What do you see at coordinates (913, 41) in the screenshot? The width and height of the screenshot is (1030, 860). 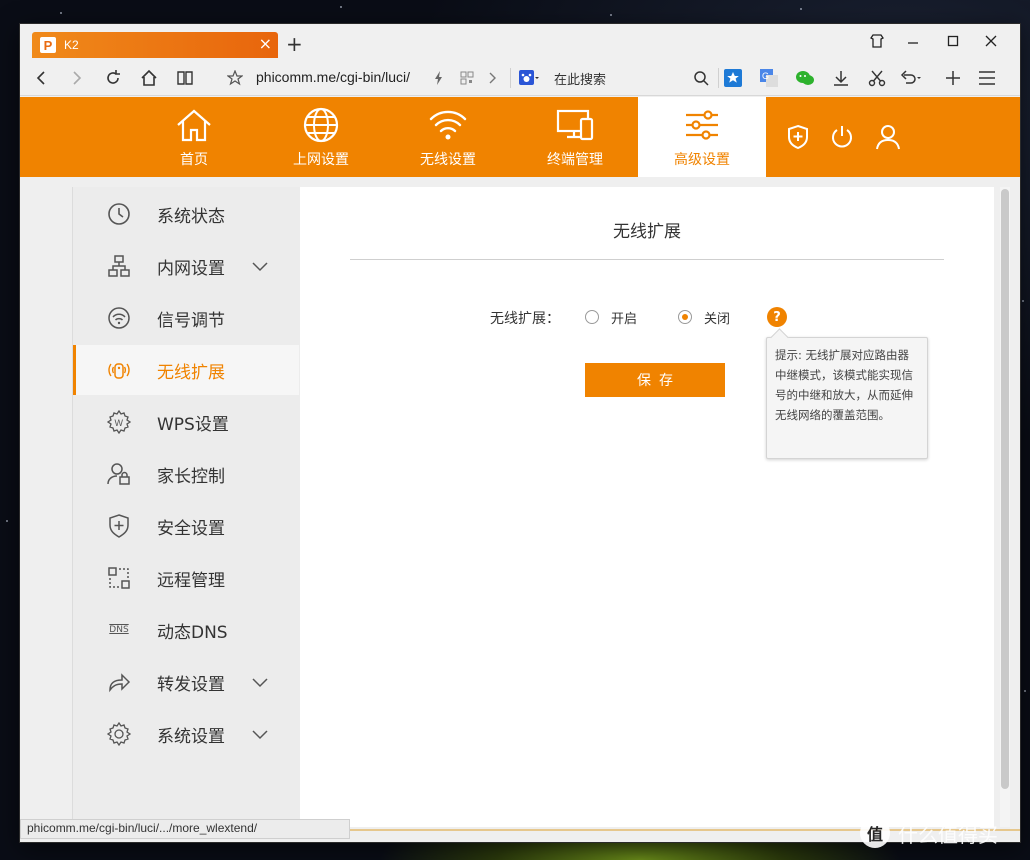 I see `minimize-icon` at bounding box center [913, 41].